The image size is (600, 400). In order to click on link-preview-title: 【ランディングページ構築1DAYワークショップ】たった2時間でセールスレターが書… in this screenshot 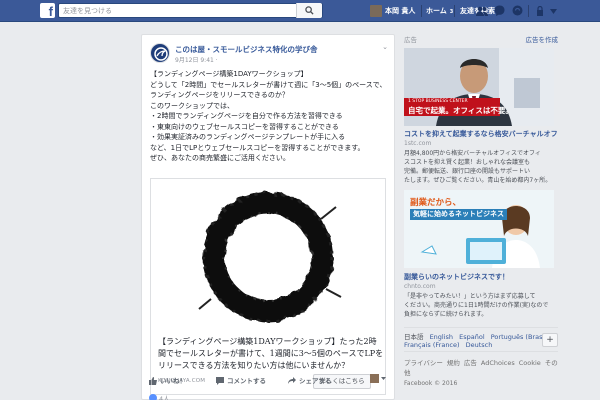, I will do `click(271, 354)`.